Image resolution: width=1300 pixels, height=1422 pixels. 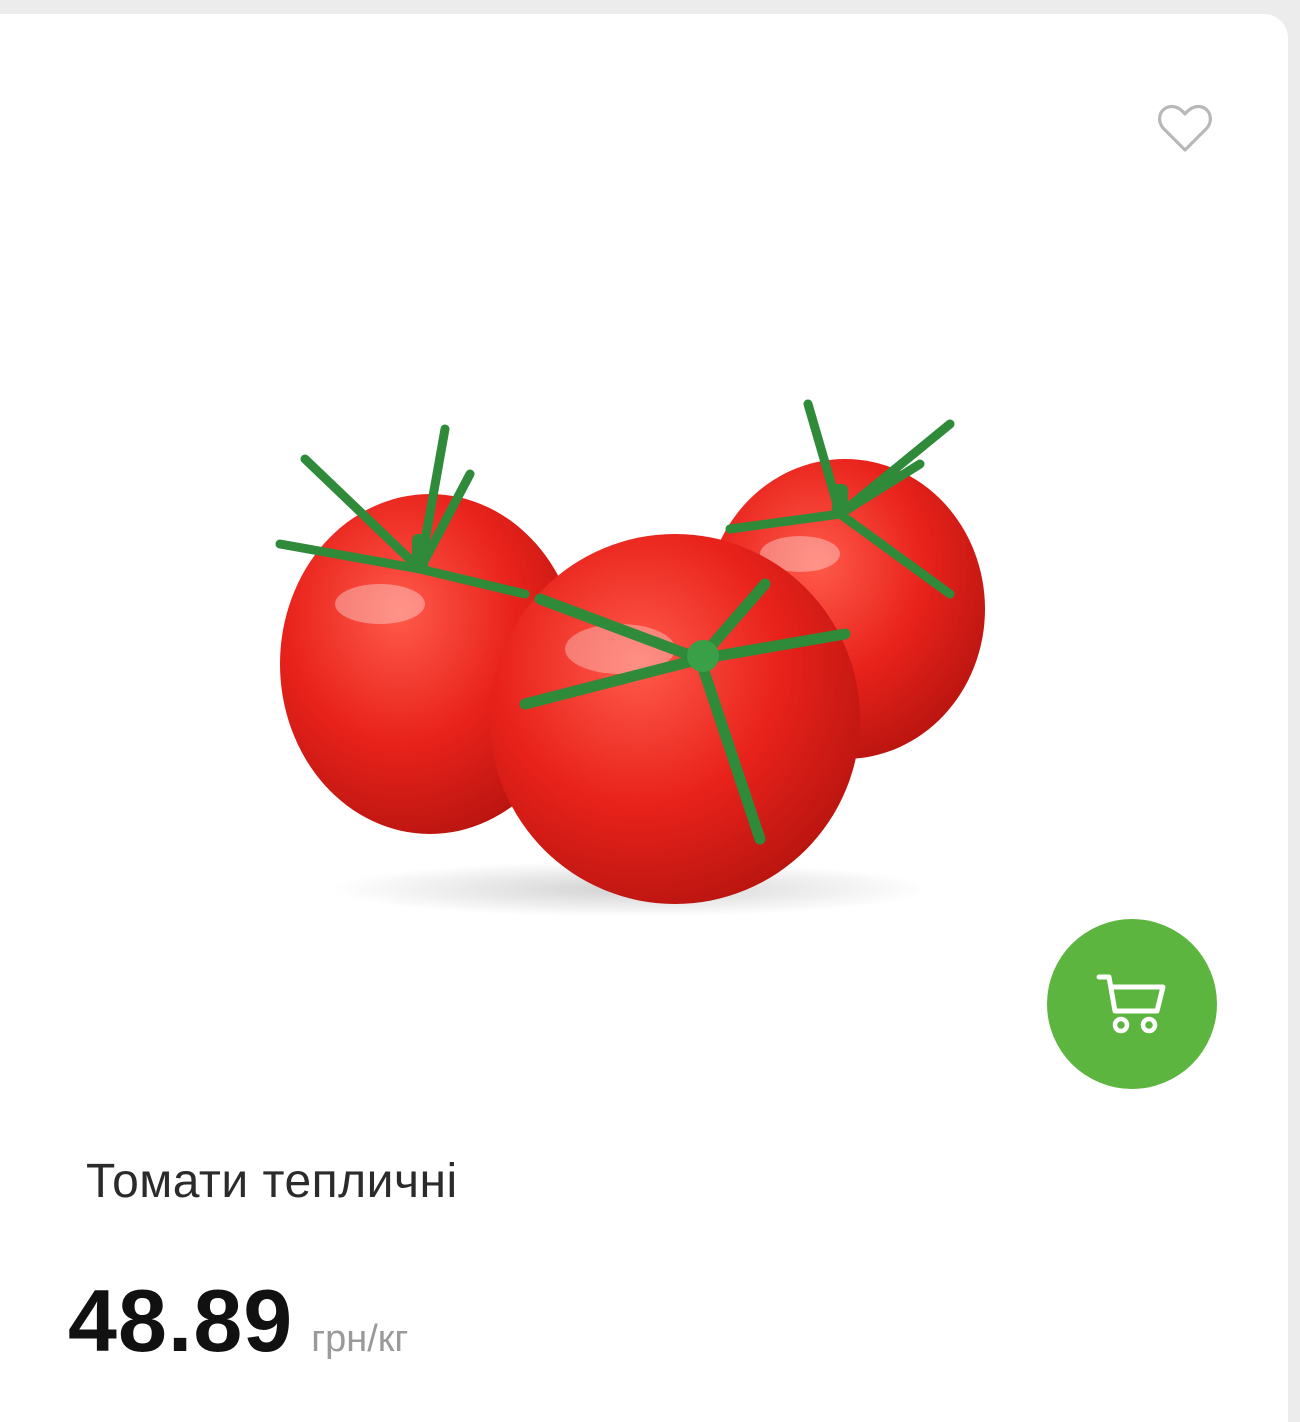 I want to click on favorite-button, so click(x=1185, y=129).